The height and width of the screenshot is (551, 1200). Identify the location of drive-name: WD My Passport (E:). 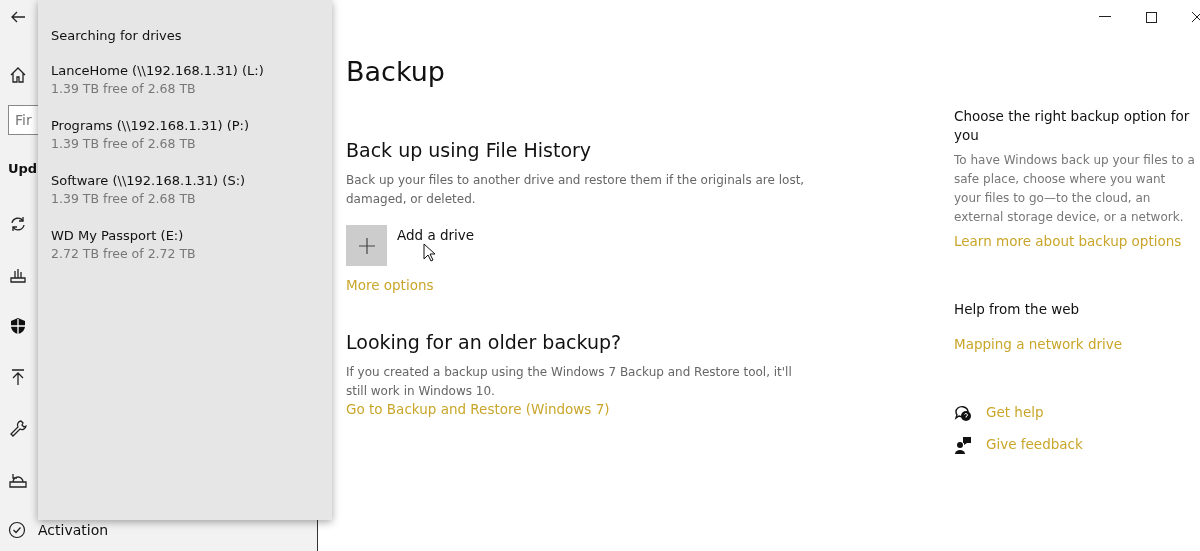
(118, 235).